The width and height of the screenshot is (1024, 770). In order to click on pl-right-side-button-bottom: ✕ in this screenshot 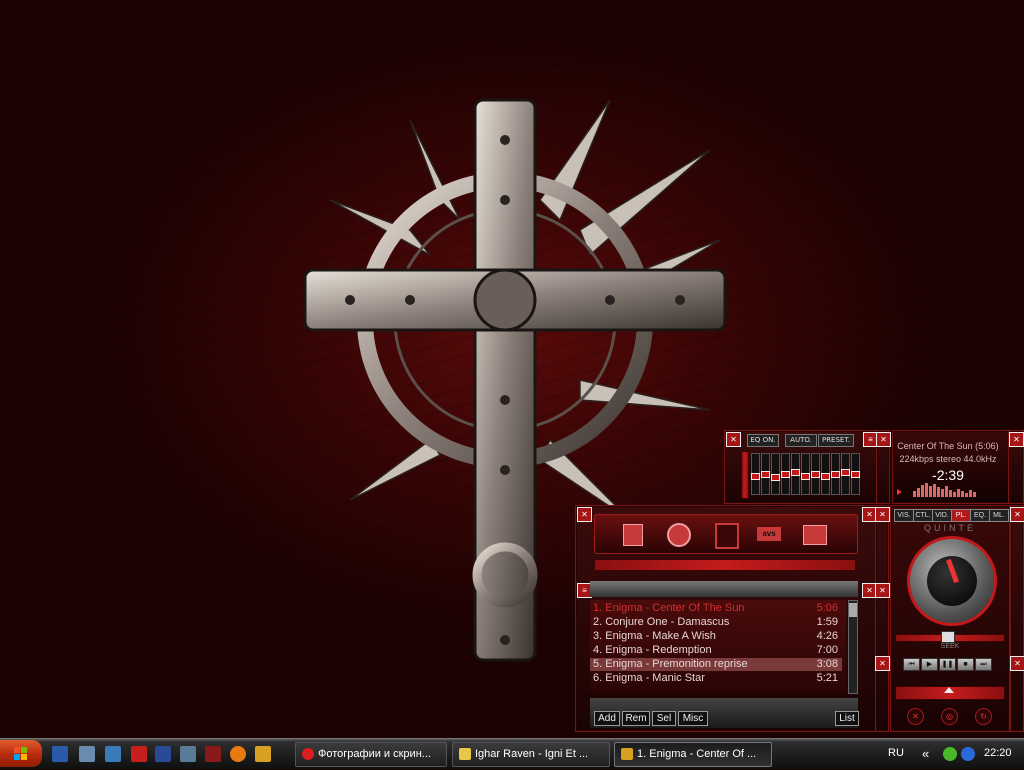, I will do `click(882, 663)`.